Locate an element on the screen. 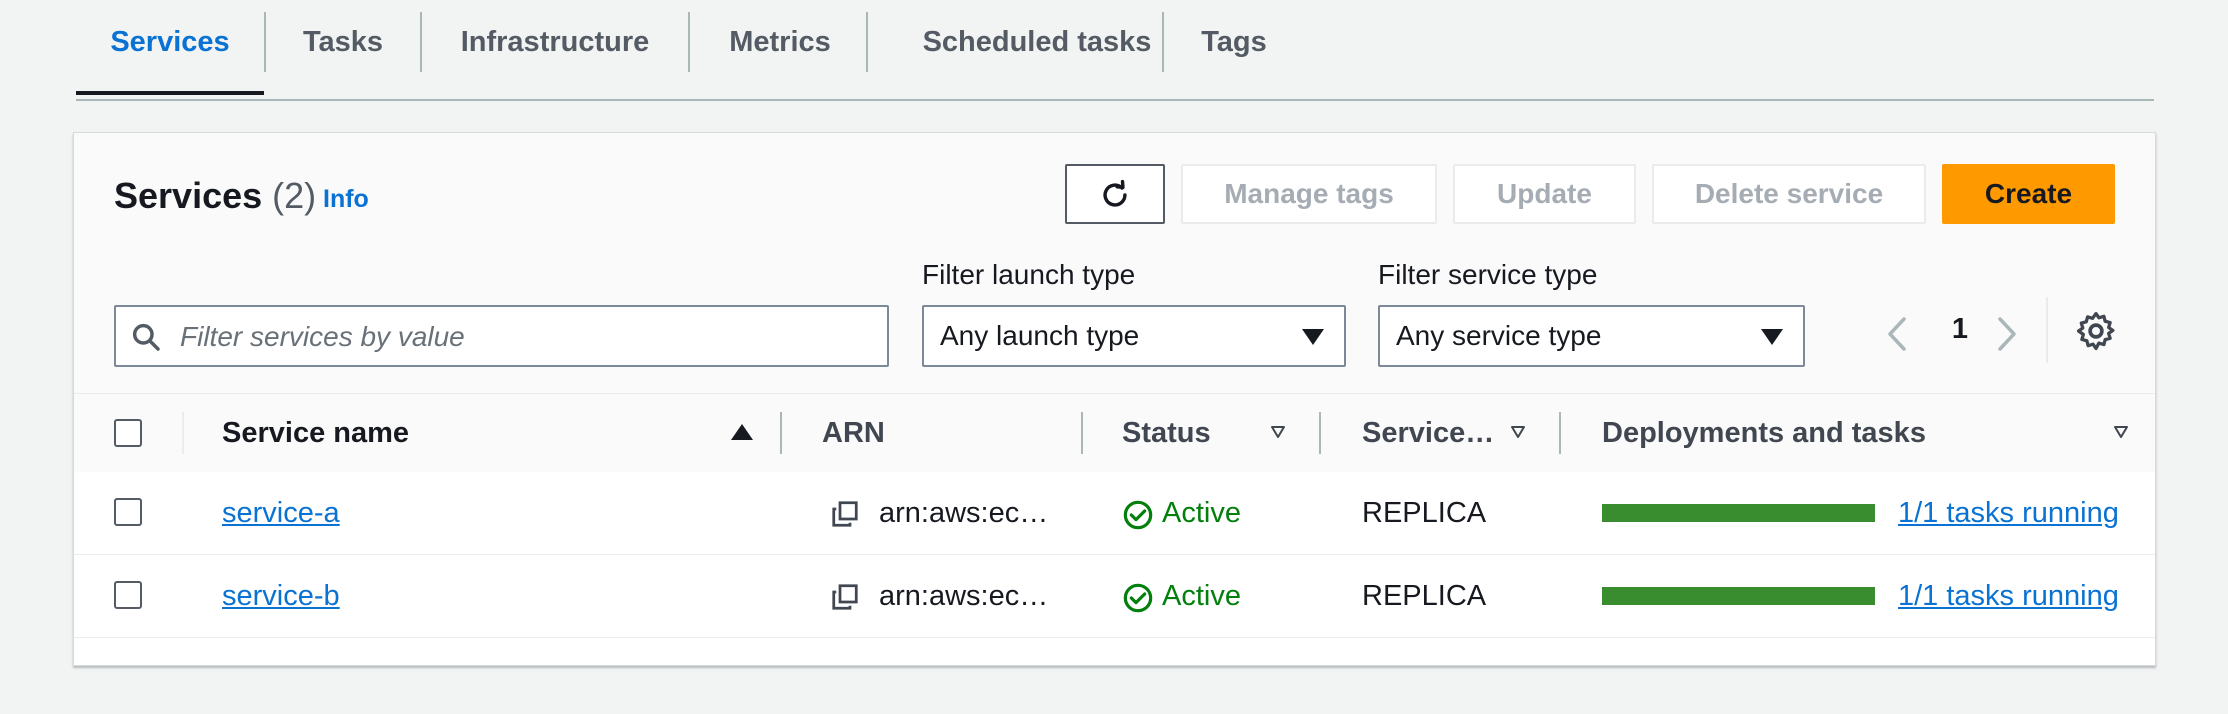  column-header-deployments: Deployments and tasks is located at coordinates (1764, 433).